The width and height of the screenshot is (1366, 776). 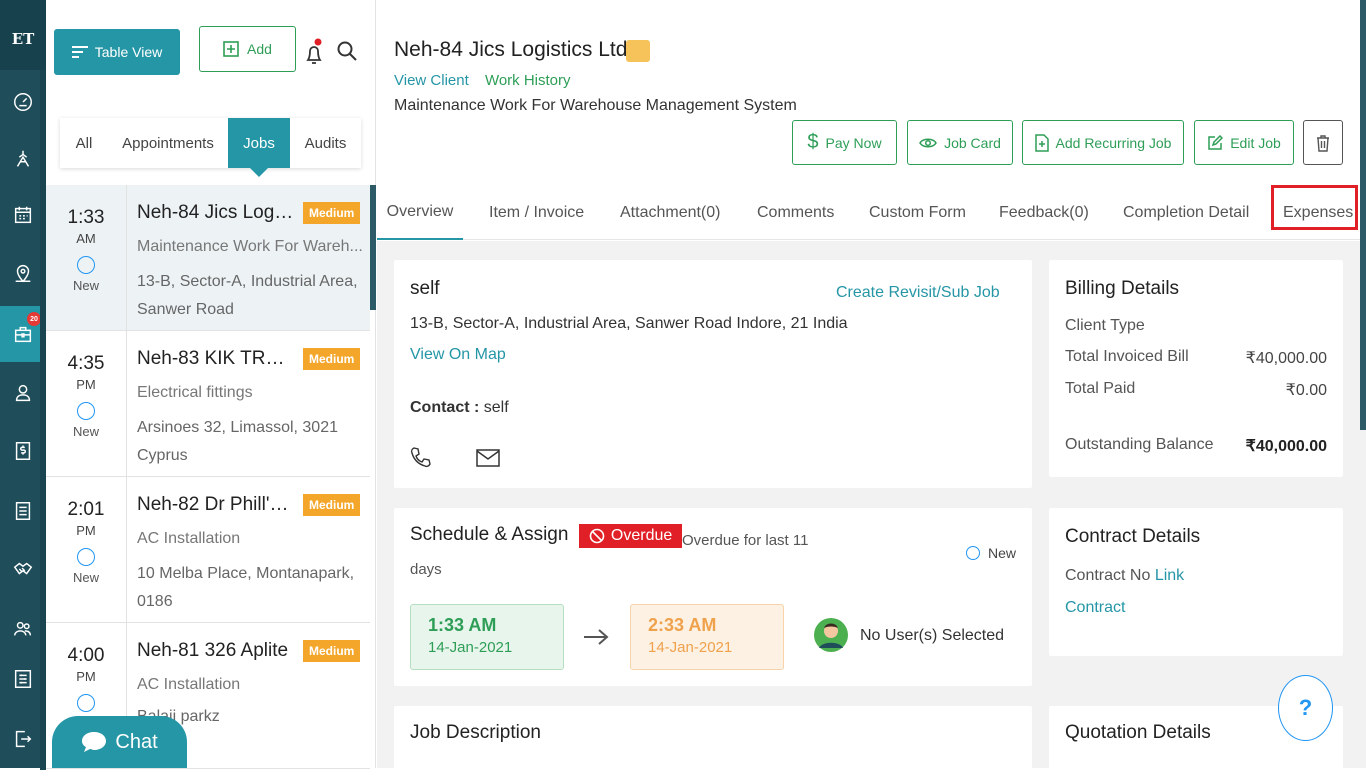 What do you see at coordinates (1305, 708) in the screenshot?
I see `help-button: ?` at bounding box center [1305, 708].